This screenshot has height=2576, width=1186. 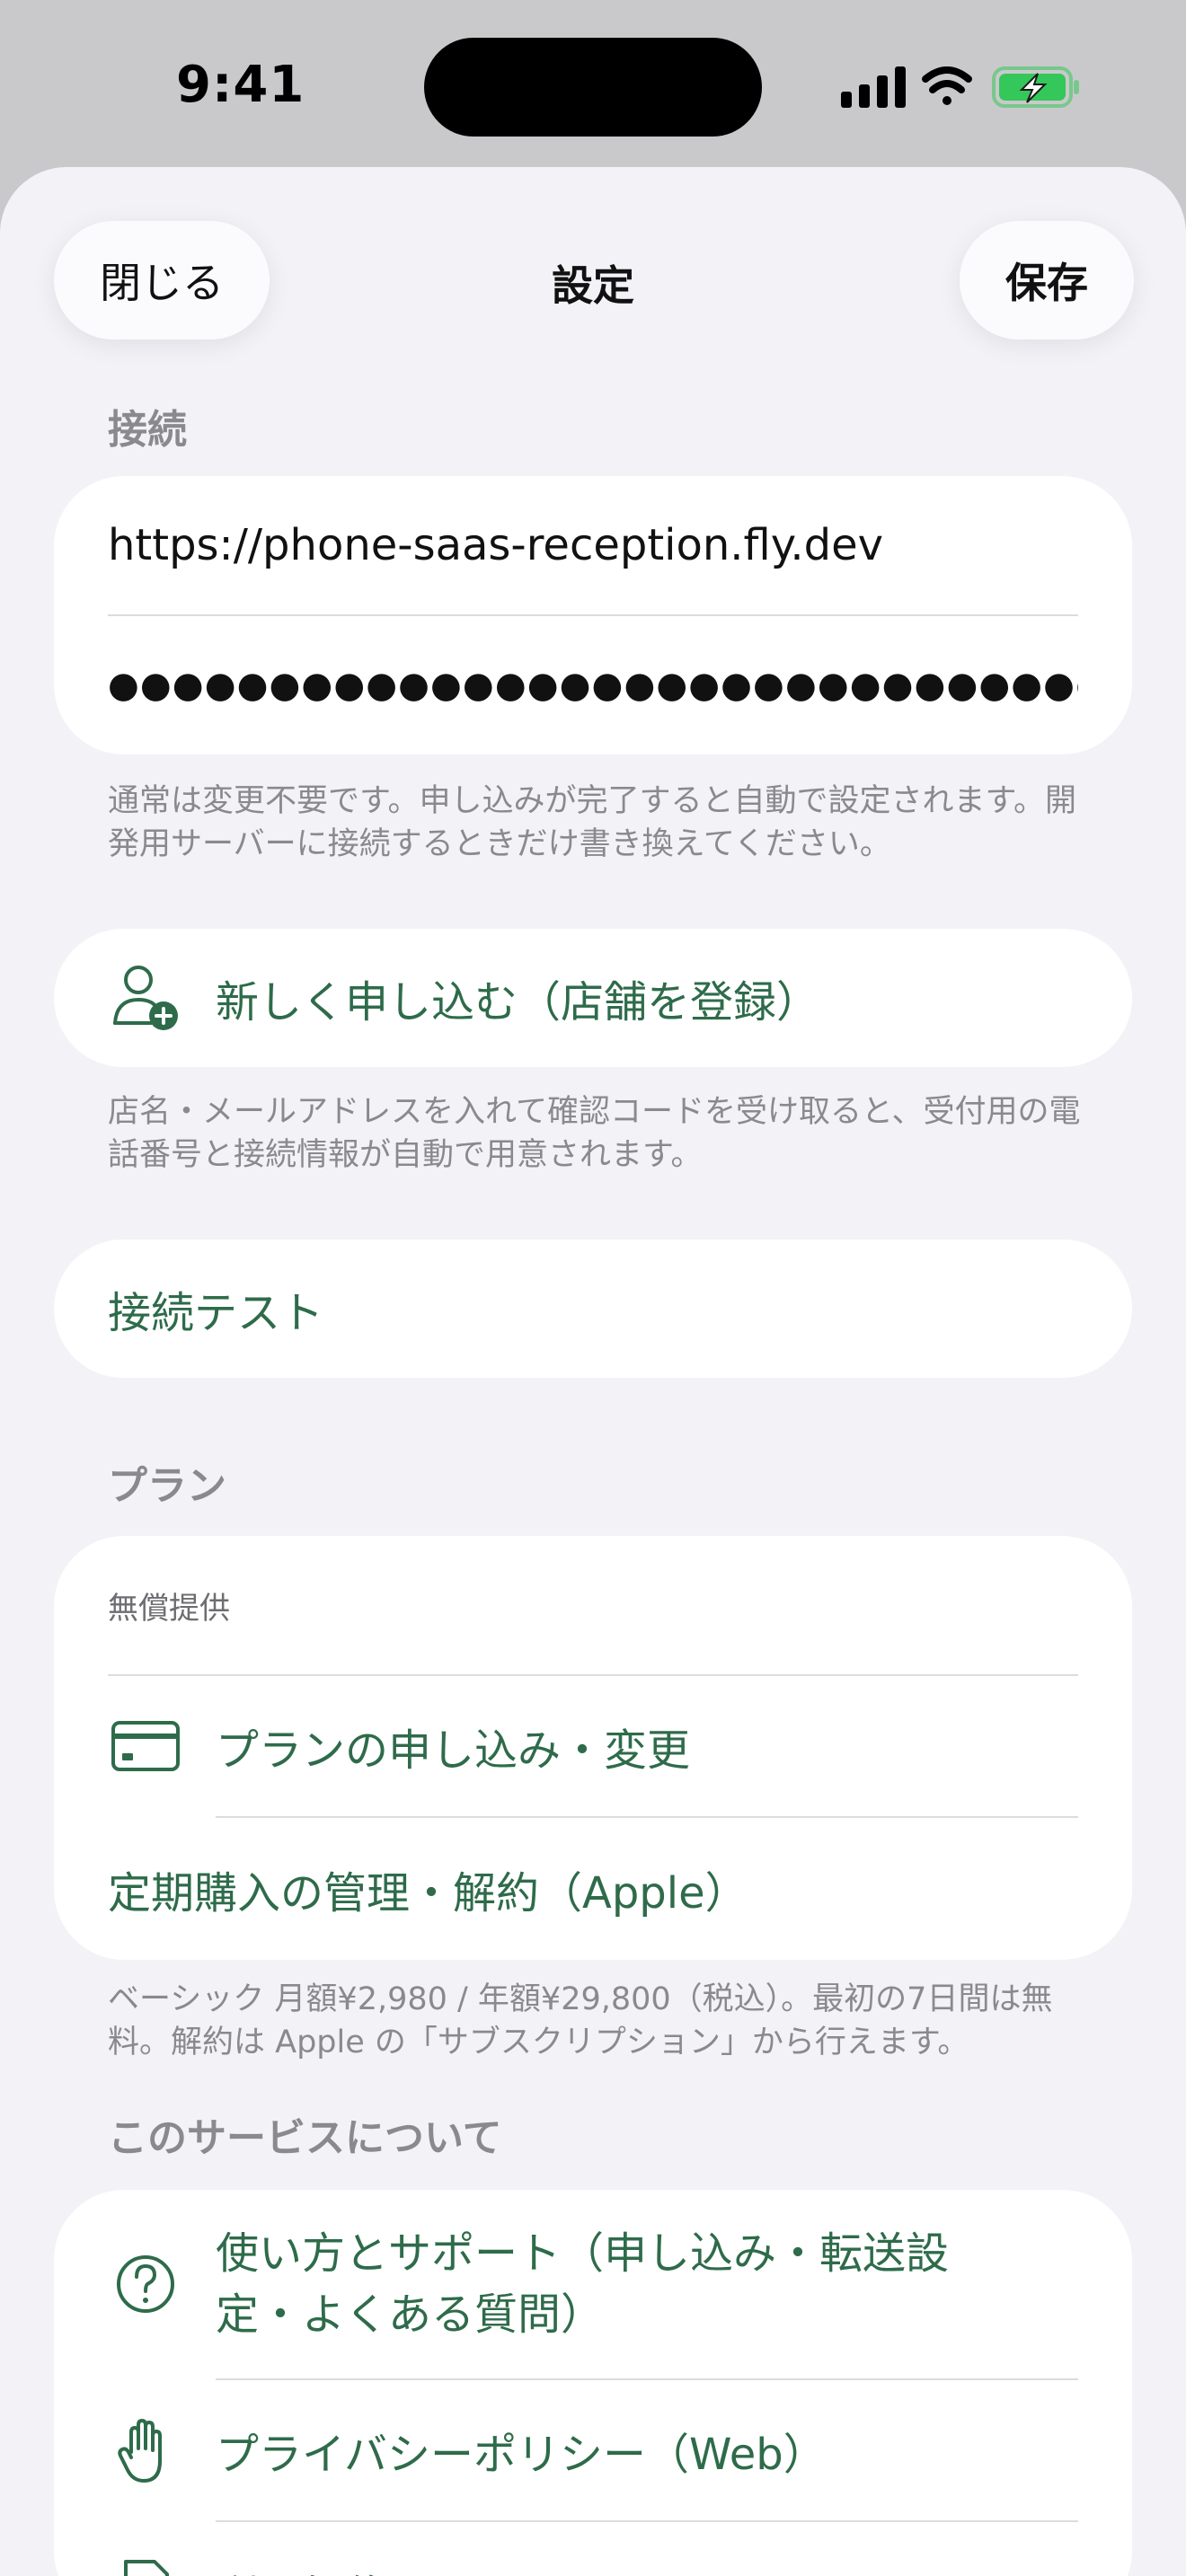 I want to click on question-circle-icon, so click(x=145, y=2284).